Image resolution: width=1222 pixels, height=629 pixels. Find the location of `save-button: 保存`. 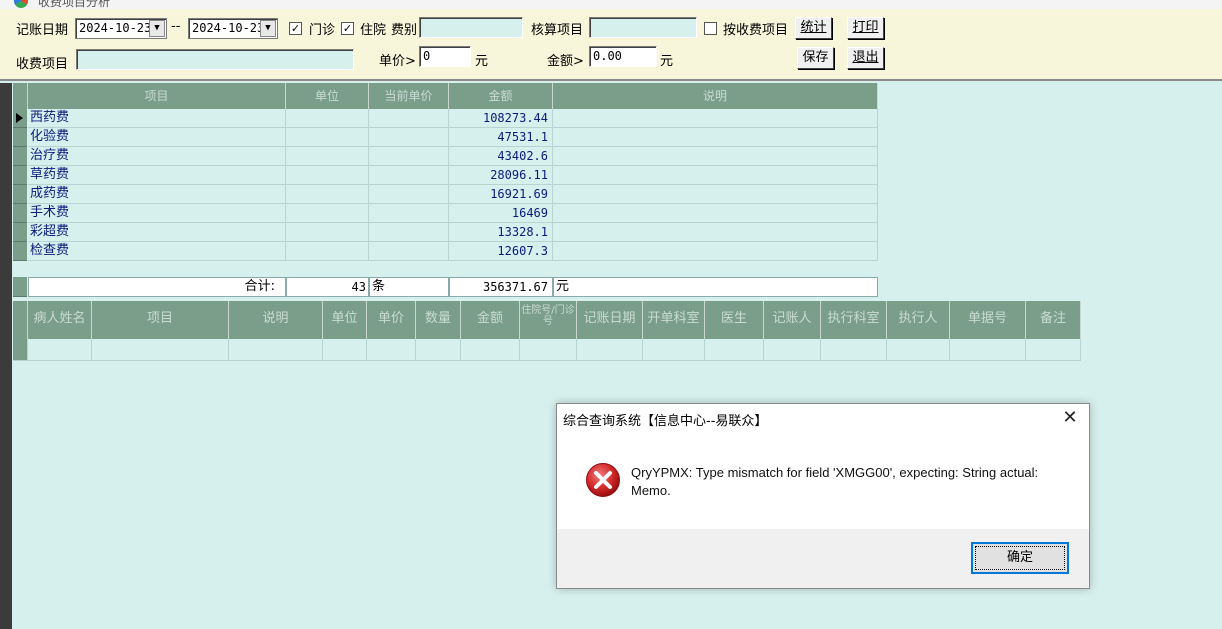

save-button: 保存 is located at coordinates (815, 58).